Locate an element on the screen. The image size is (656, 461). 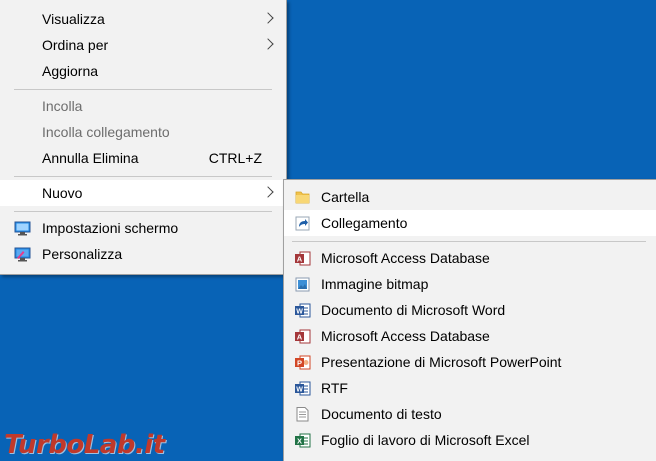
menu-item-label: Cartella is located at coordinates (345, 197).